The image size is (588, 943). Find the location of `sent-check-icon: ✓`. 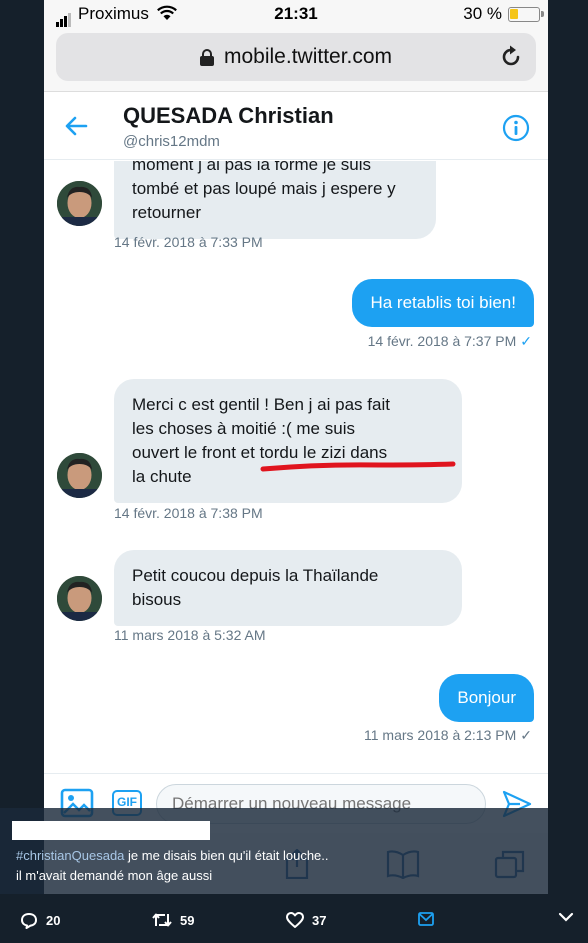

sent-check-icon: ✓ is located at coordinates (526, 735).